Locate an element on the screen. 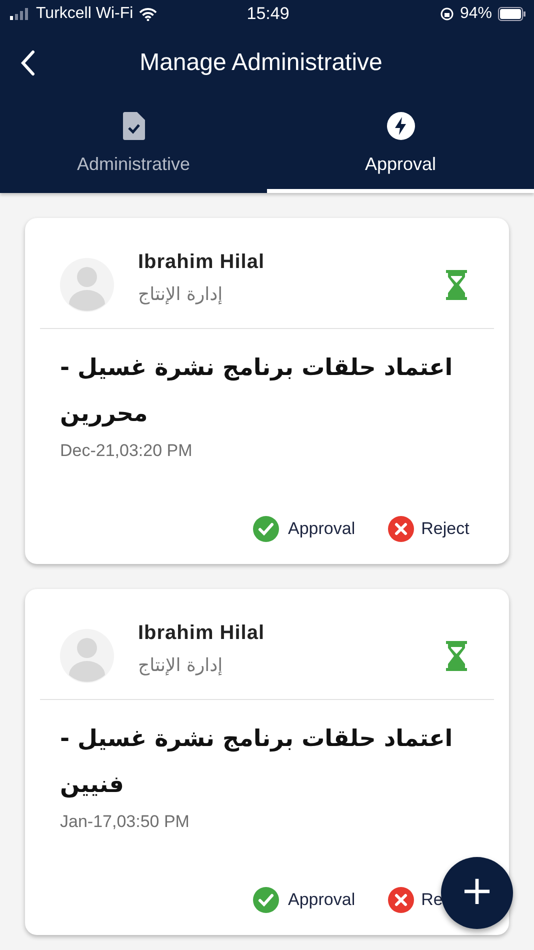  carrier-name: Turkcell Wi-Fi is located at coordinates (85, 14).